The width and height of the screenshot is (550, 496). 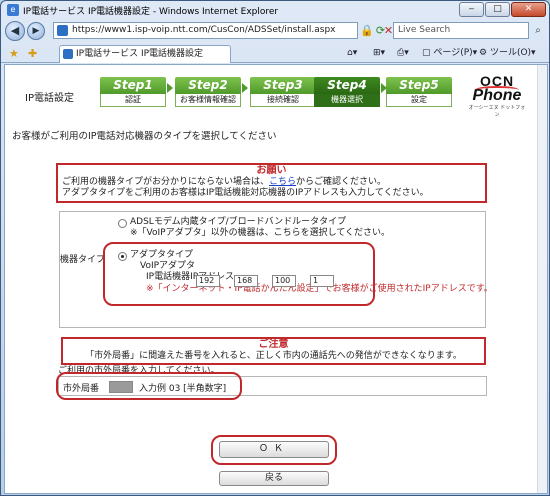 I want to click on device-type-label: 機器タイプ, so click(x=83, y=260).